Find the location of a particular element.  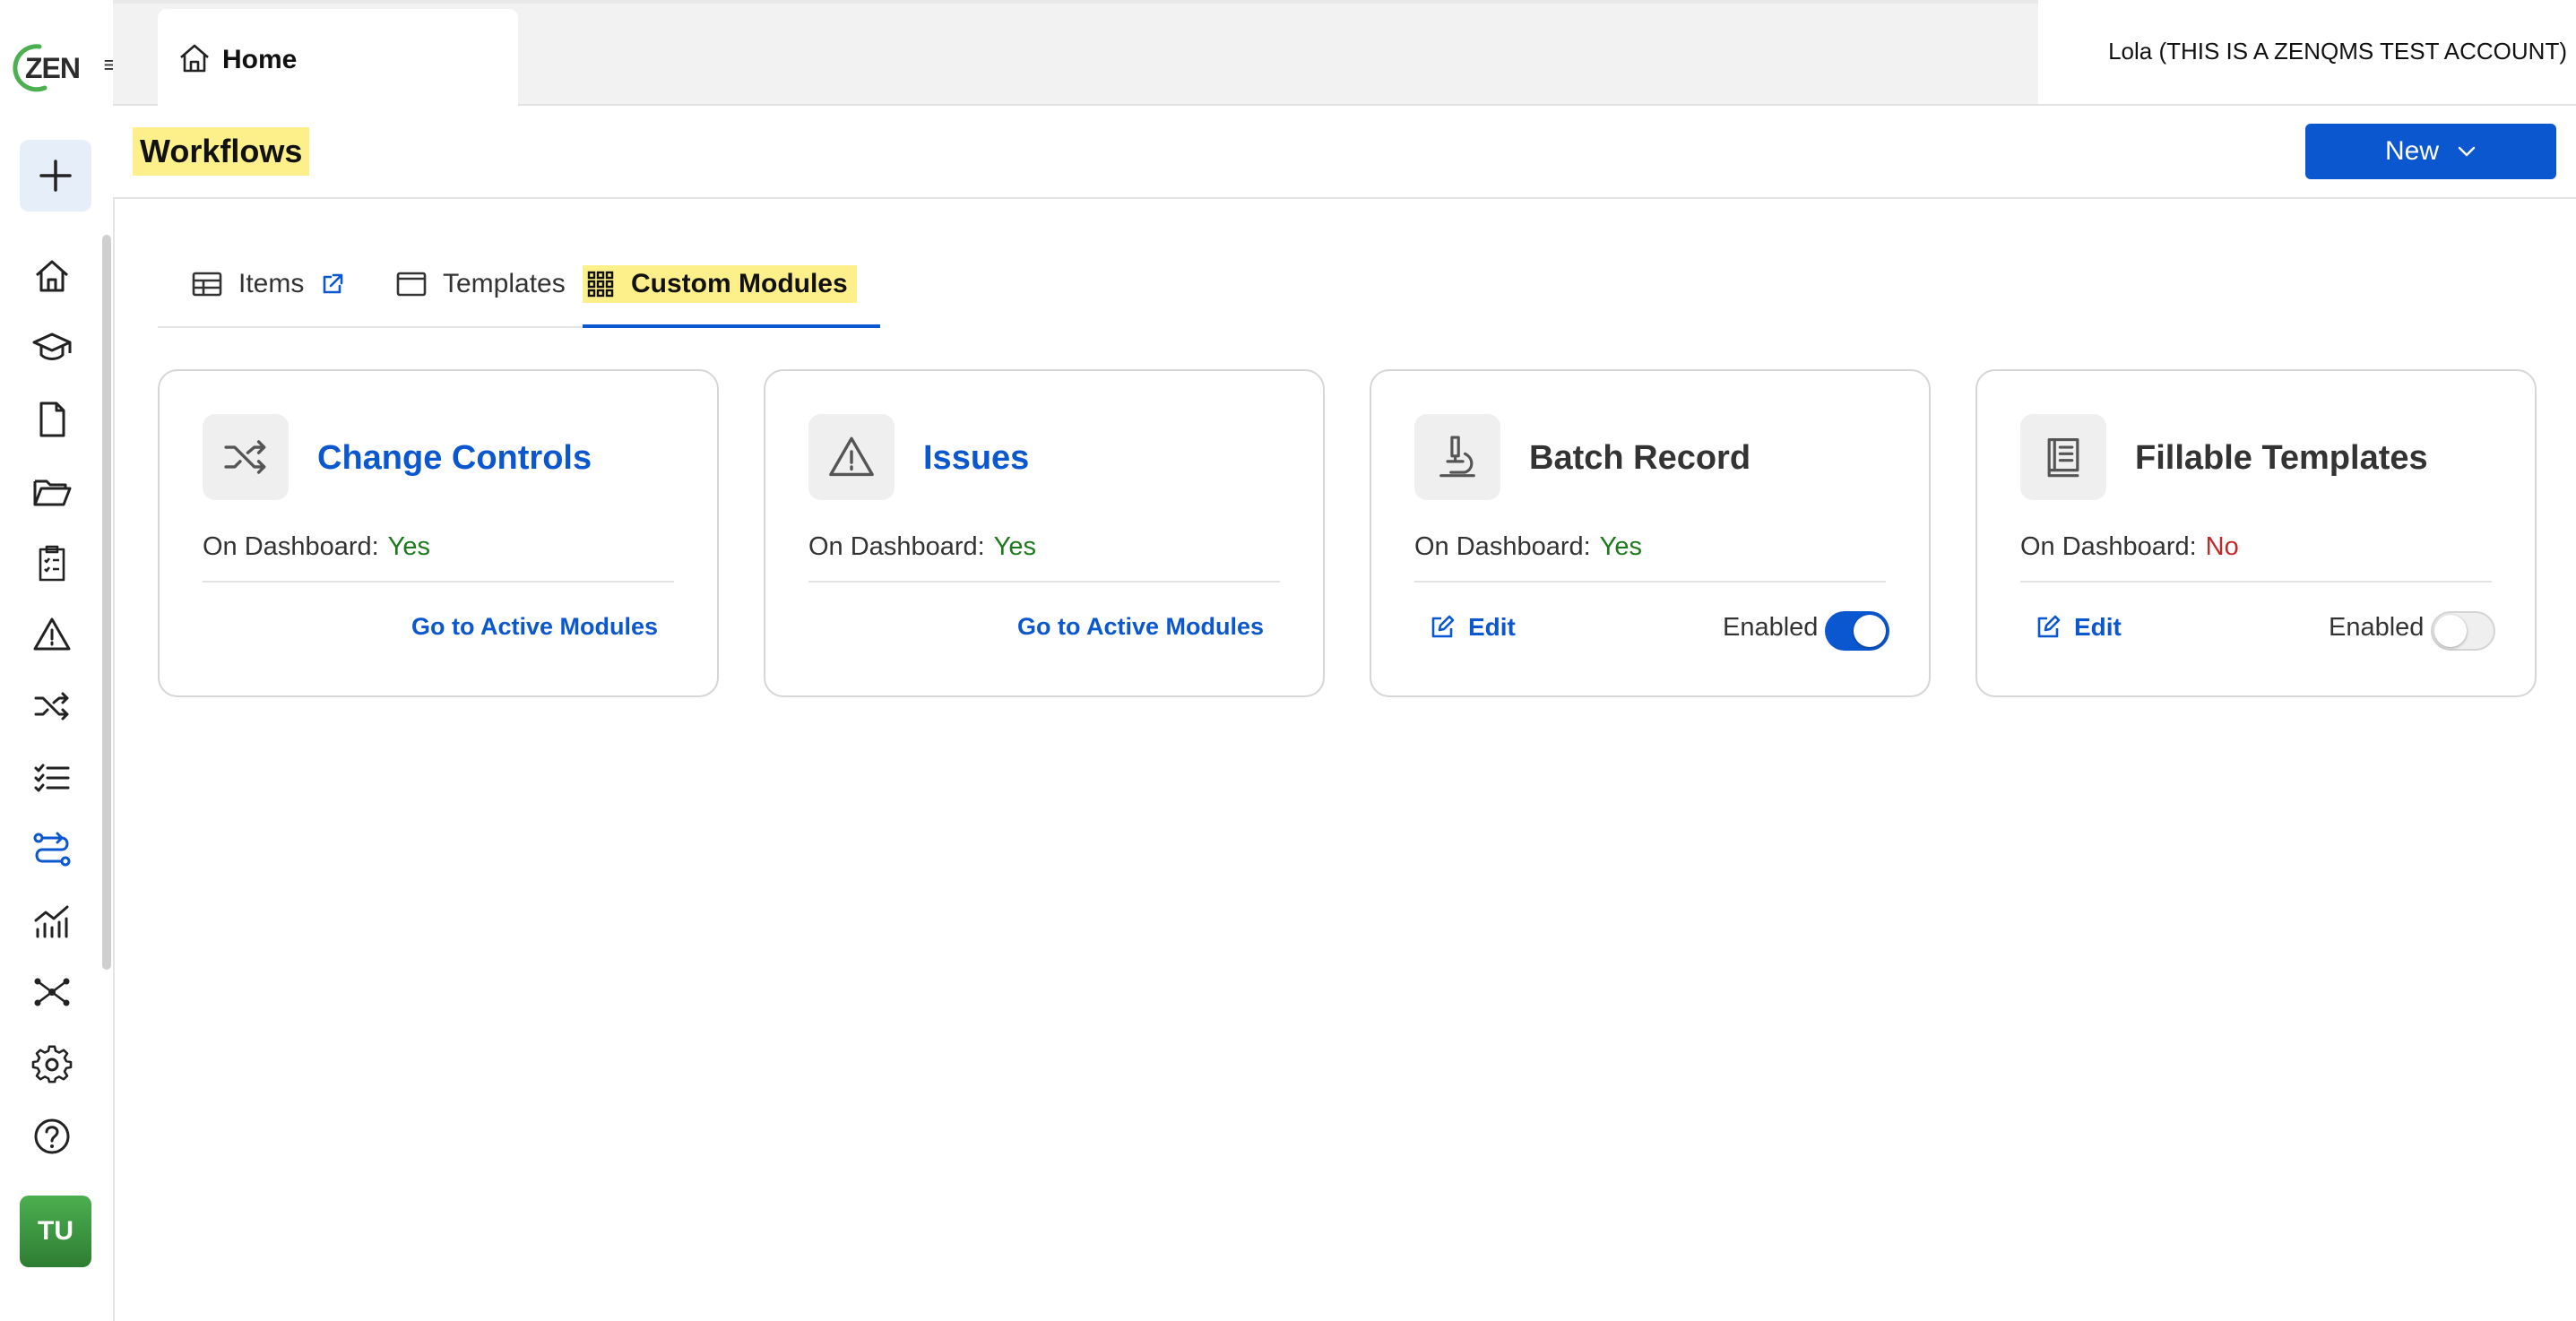

nav-checklist-icon is located at coordinates (52, 563).